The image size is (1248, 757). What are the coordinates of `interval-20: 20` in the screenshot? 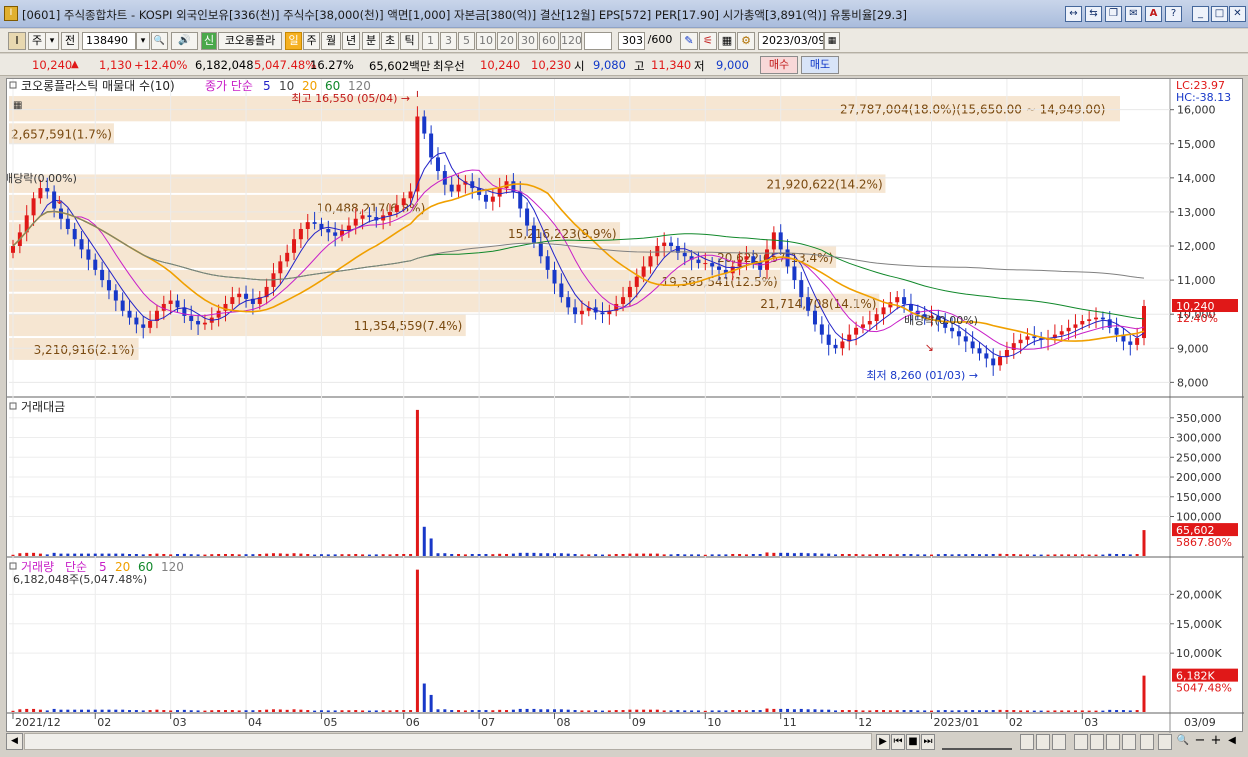 It's located at (507, 41).